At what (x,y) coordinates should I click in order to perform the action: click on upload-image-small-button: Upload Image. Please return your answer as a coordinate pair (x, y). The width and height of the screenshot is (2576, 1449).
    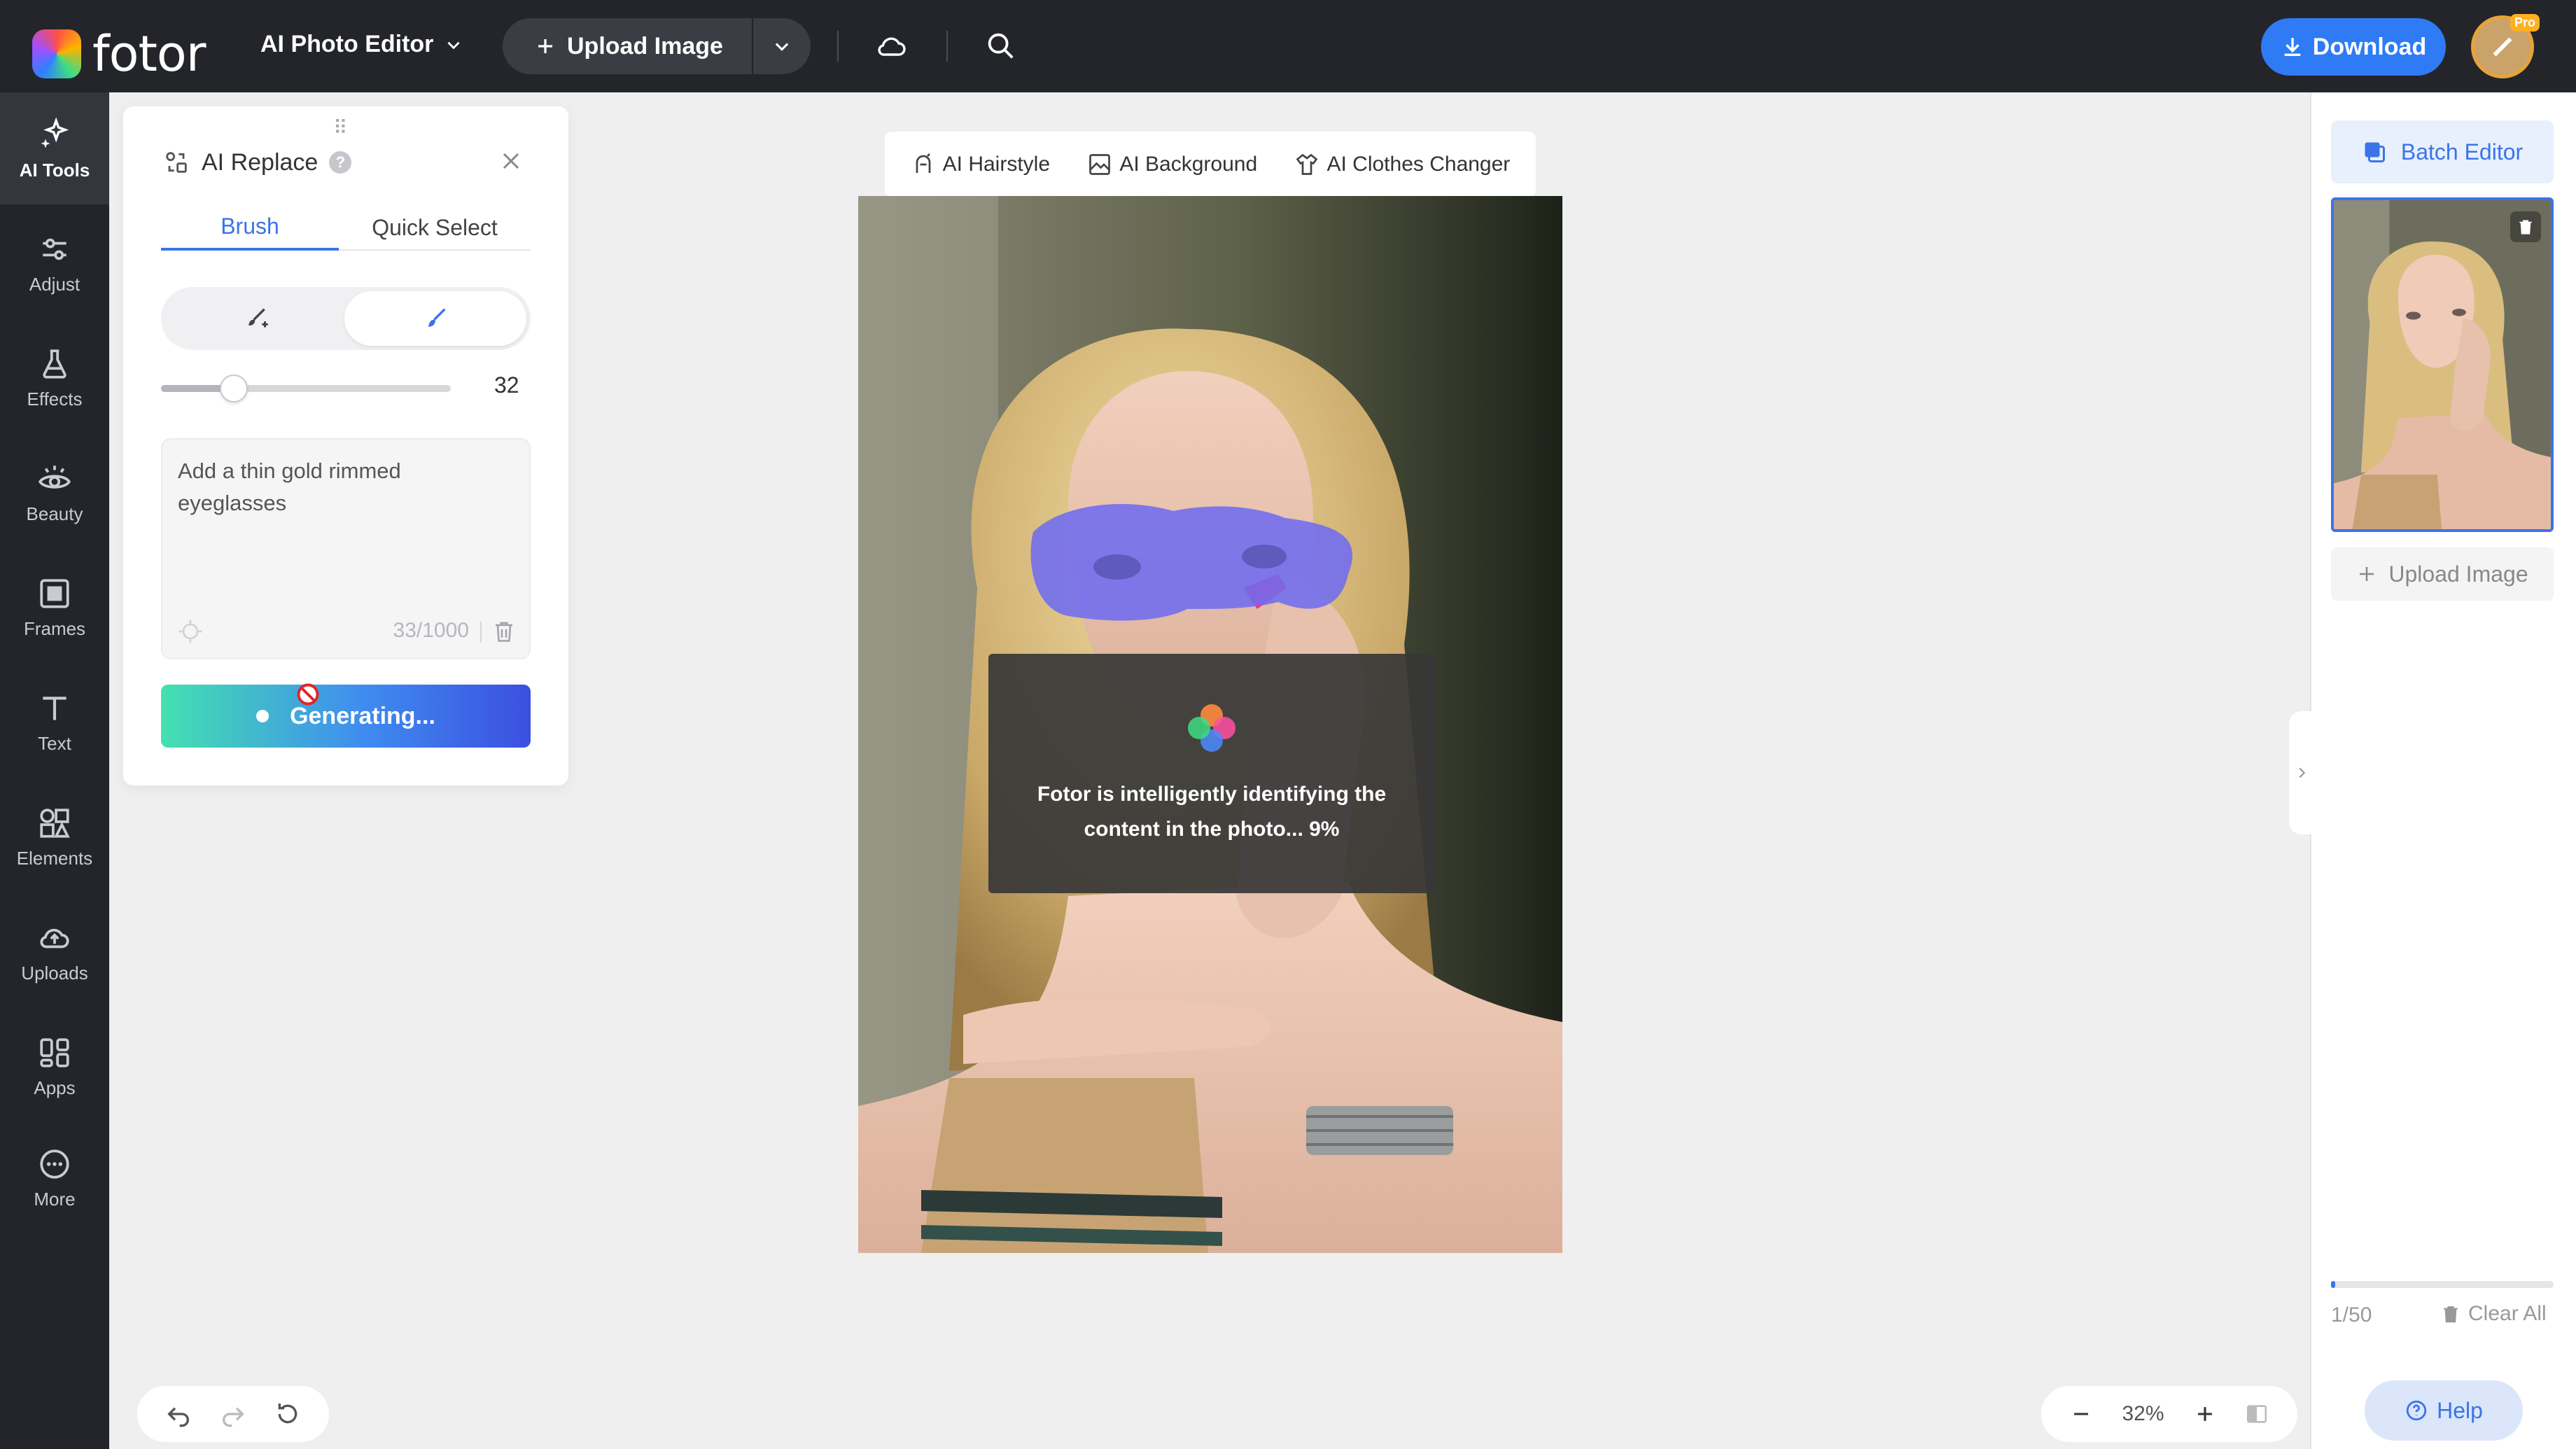
    Looking at the image, I should click on (2442, 574).